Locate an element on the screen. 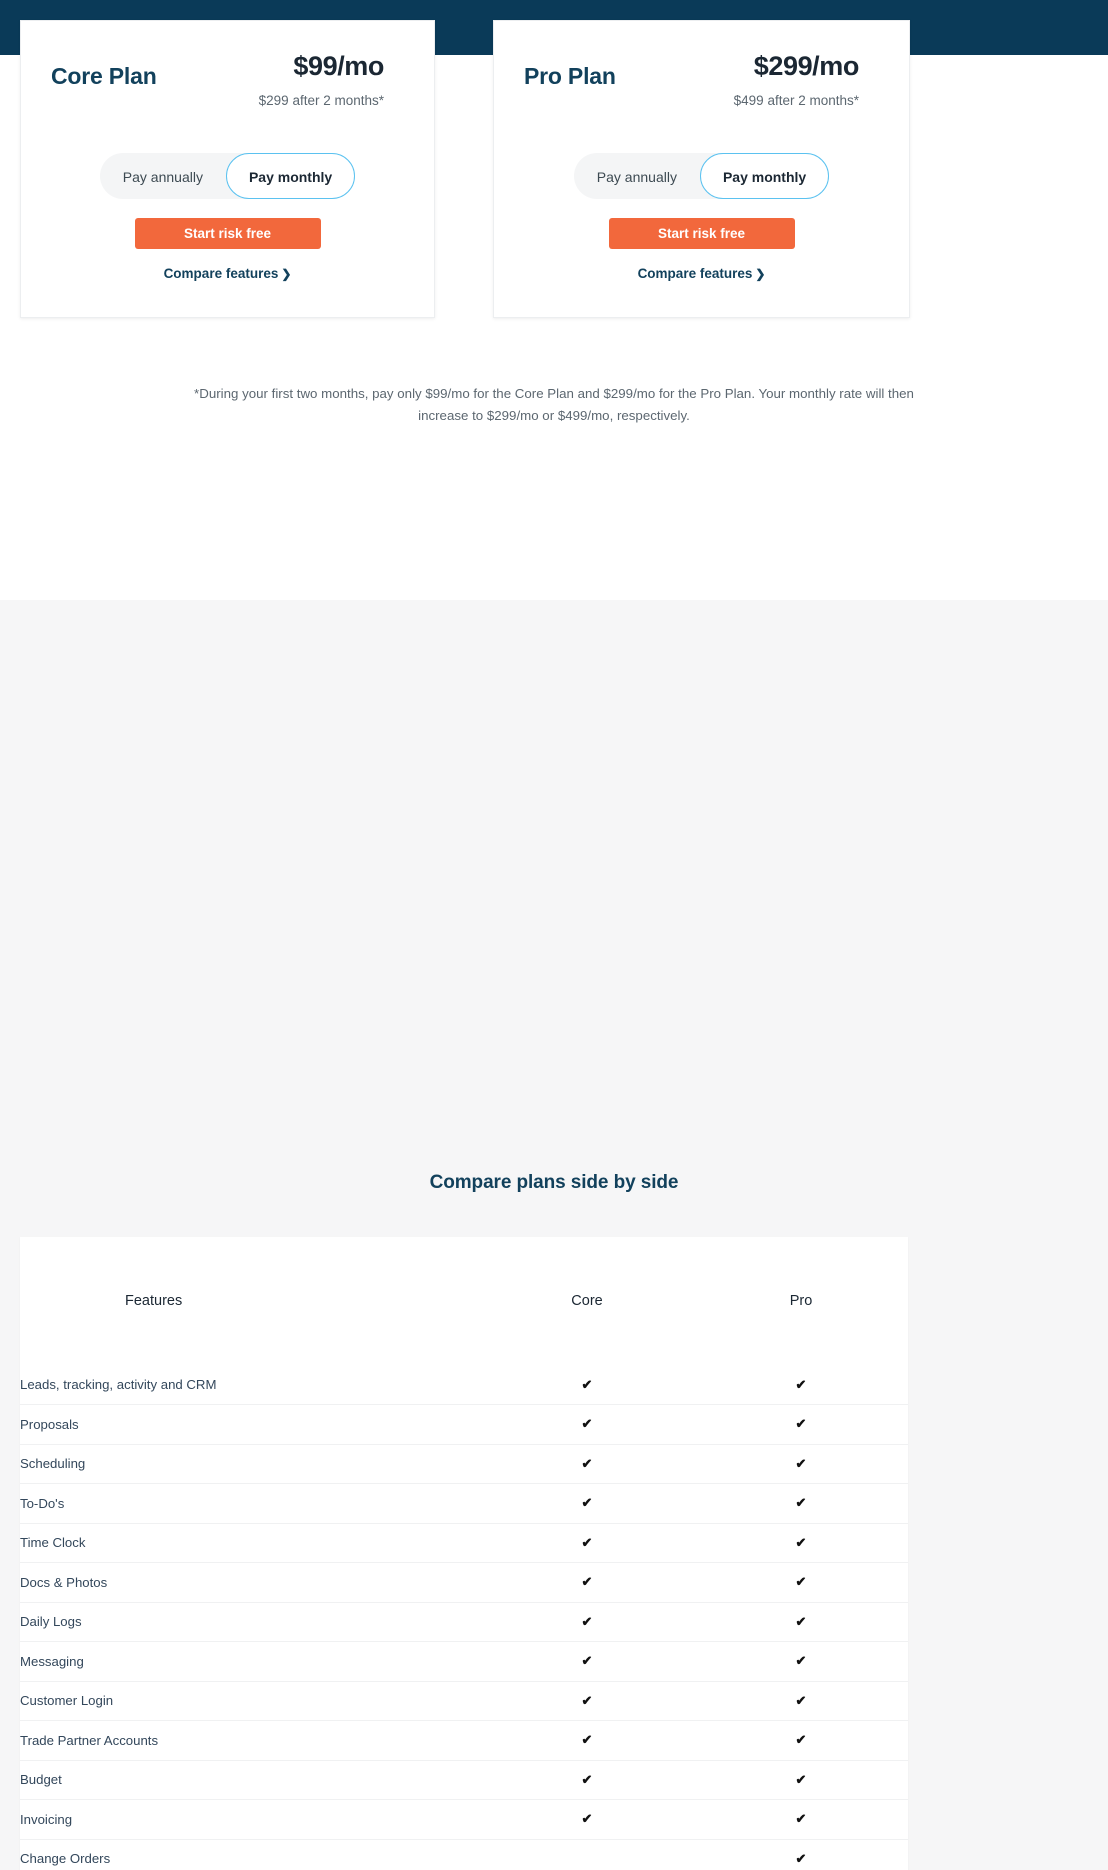 This screenshot has width=1108, height=1870. table-row: Customer Login ✔ ✔ is located at coordinates (464, 1701).